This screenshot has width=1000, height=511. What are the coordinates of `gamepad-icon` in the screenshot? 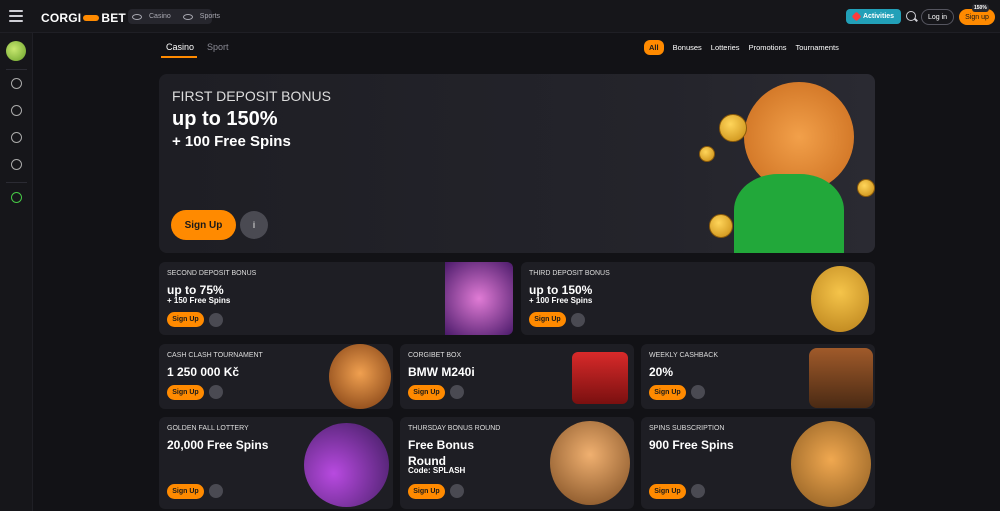 It's located at (16, 164).